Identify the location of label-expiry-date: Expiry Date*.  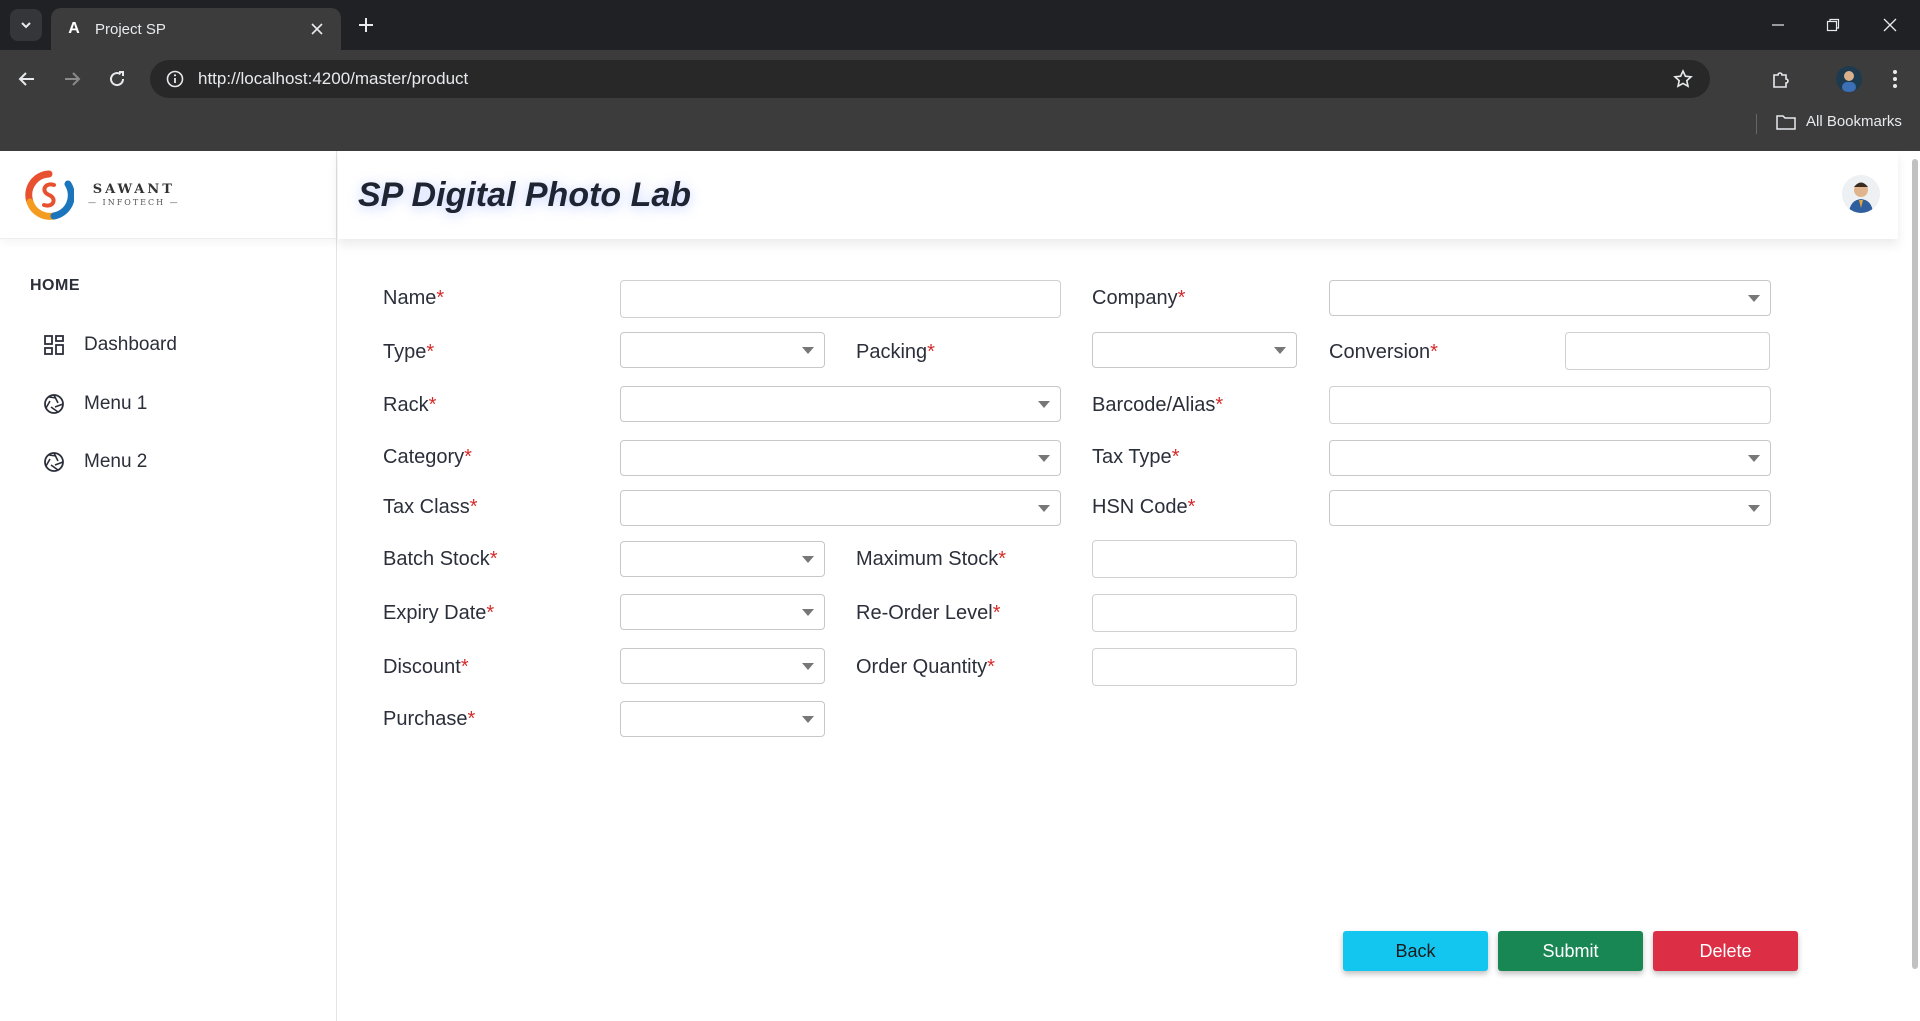
(439, 613).